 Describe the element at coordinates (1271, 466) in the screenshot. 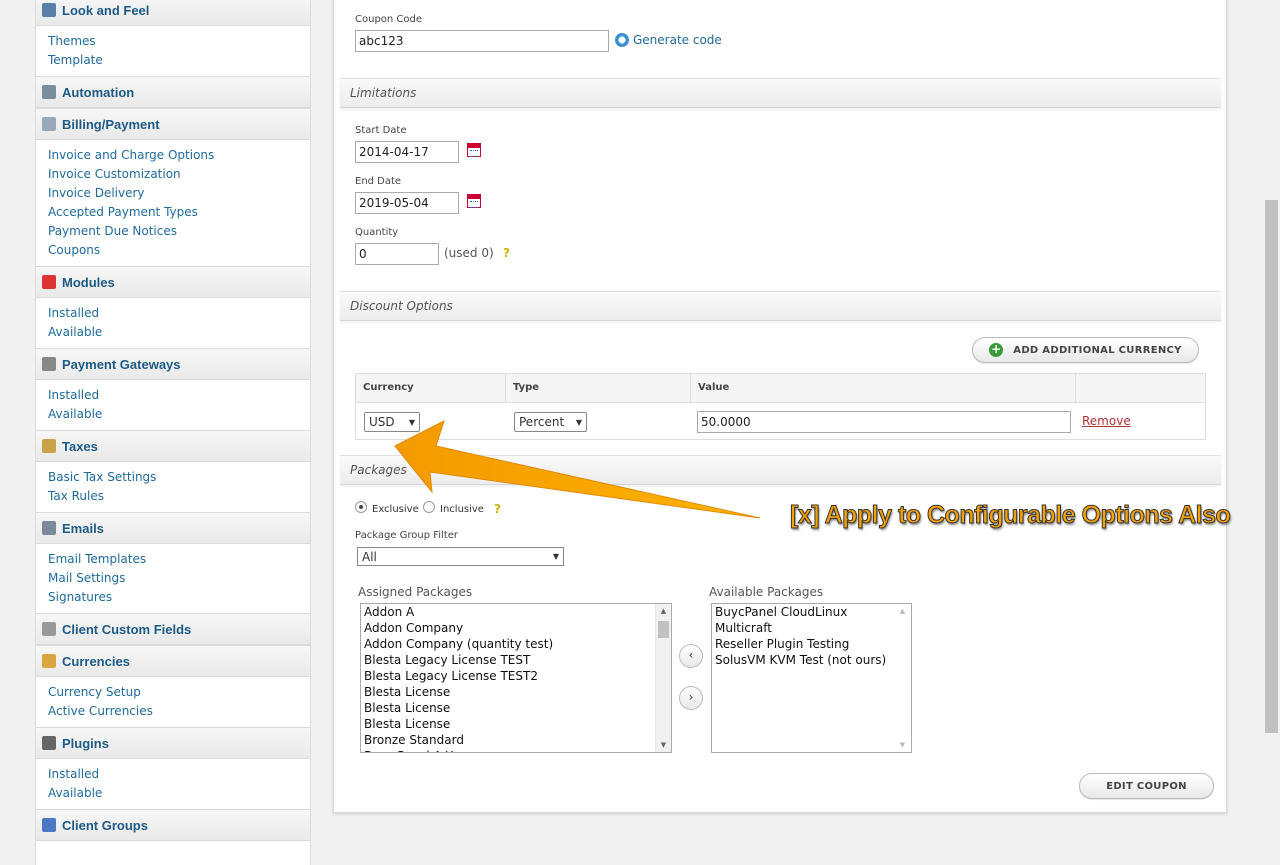

I see `page-scroll-thumb` at that location.